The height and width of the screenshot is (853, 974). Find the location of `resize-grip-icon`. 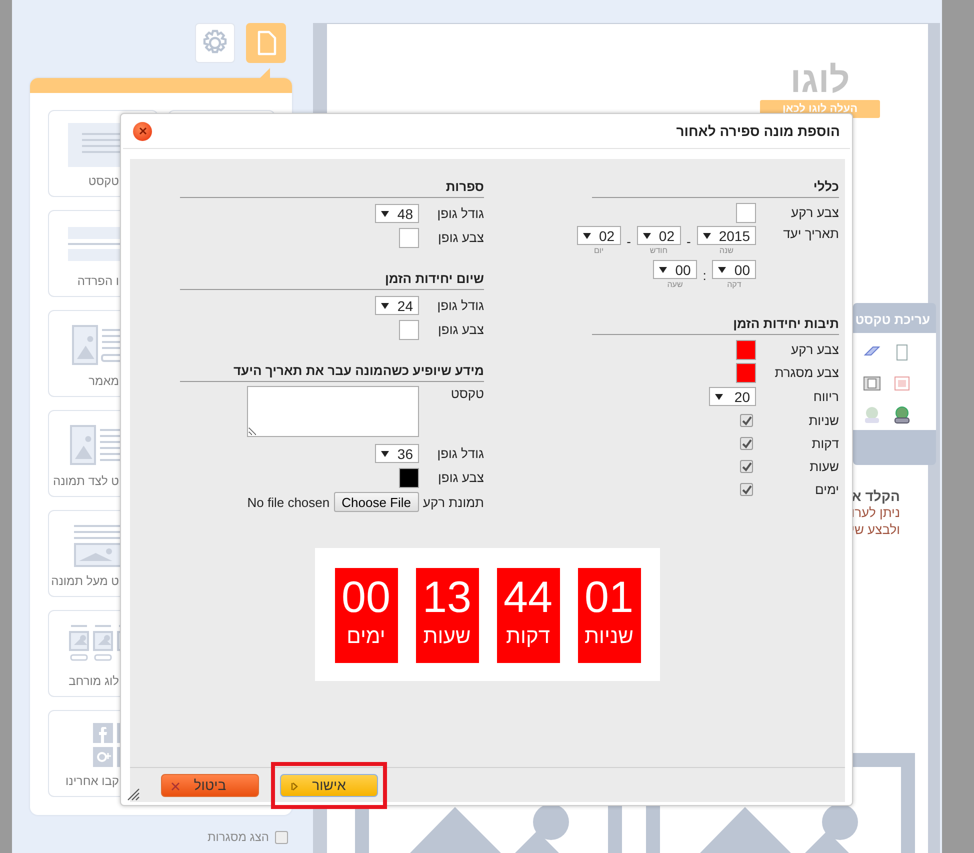

resize-grip-icon is located at coordinates (133, 794).